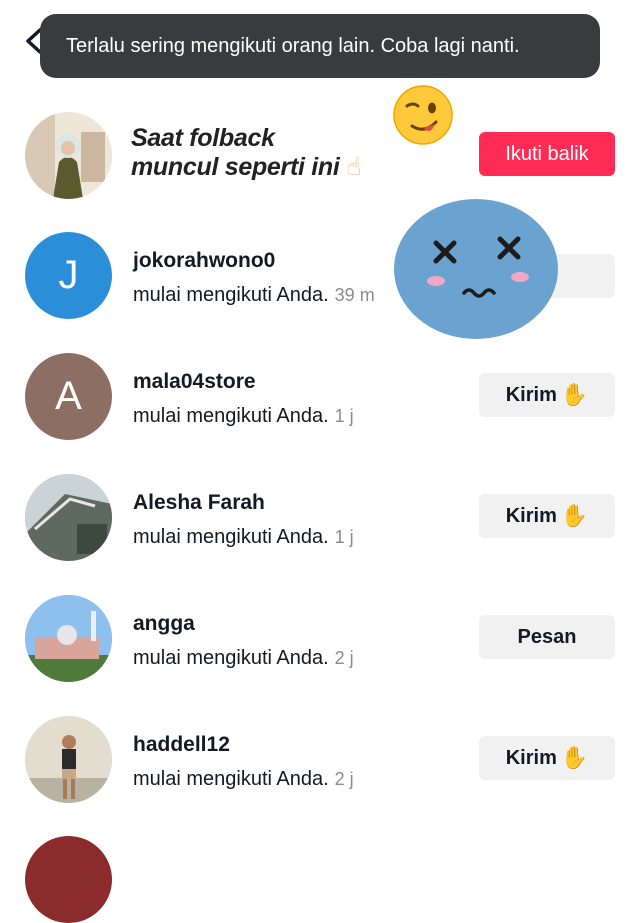  What do you see at coordinates (354, 167) in the screenshot?
I see `pointing-up-emoji: ☝` at bounding box center [354, 167].